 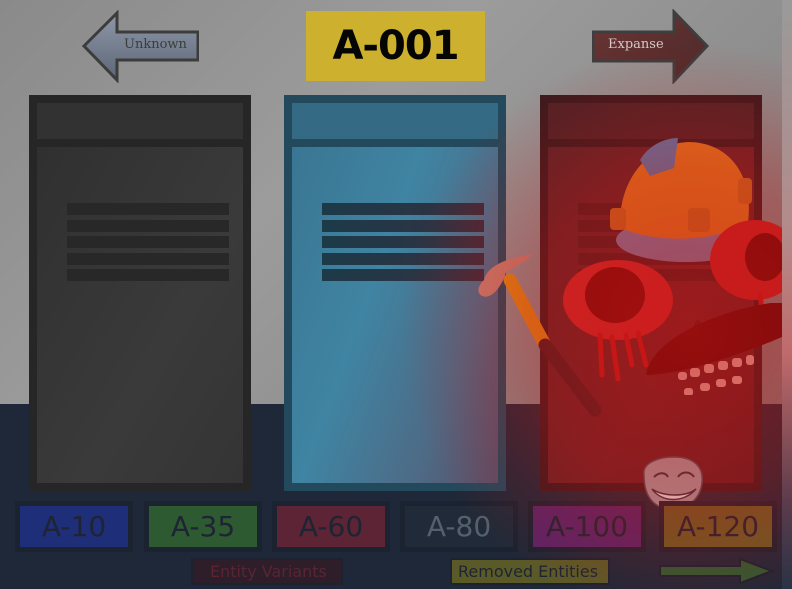 I want to click on prev-section-button: Unknown, so click(x=140, y=46).